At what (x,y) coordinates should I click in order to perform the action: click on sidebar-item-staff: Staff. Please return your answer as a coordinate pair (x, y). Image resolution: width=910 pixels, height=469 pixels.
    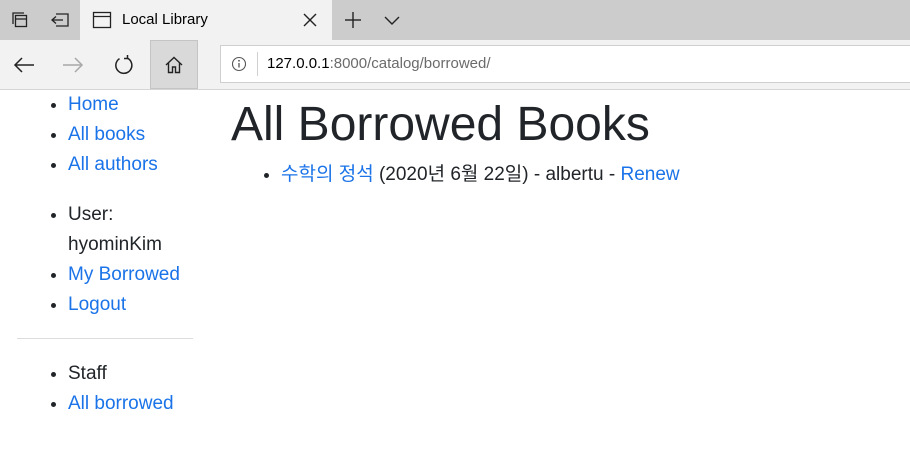
    Looking at the image, I should click on (105, 374).